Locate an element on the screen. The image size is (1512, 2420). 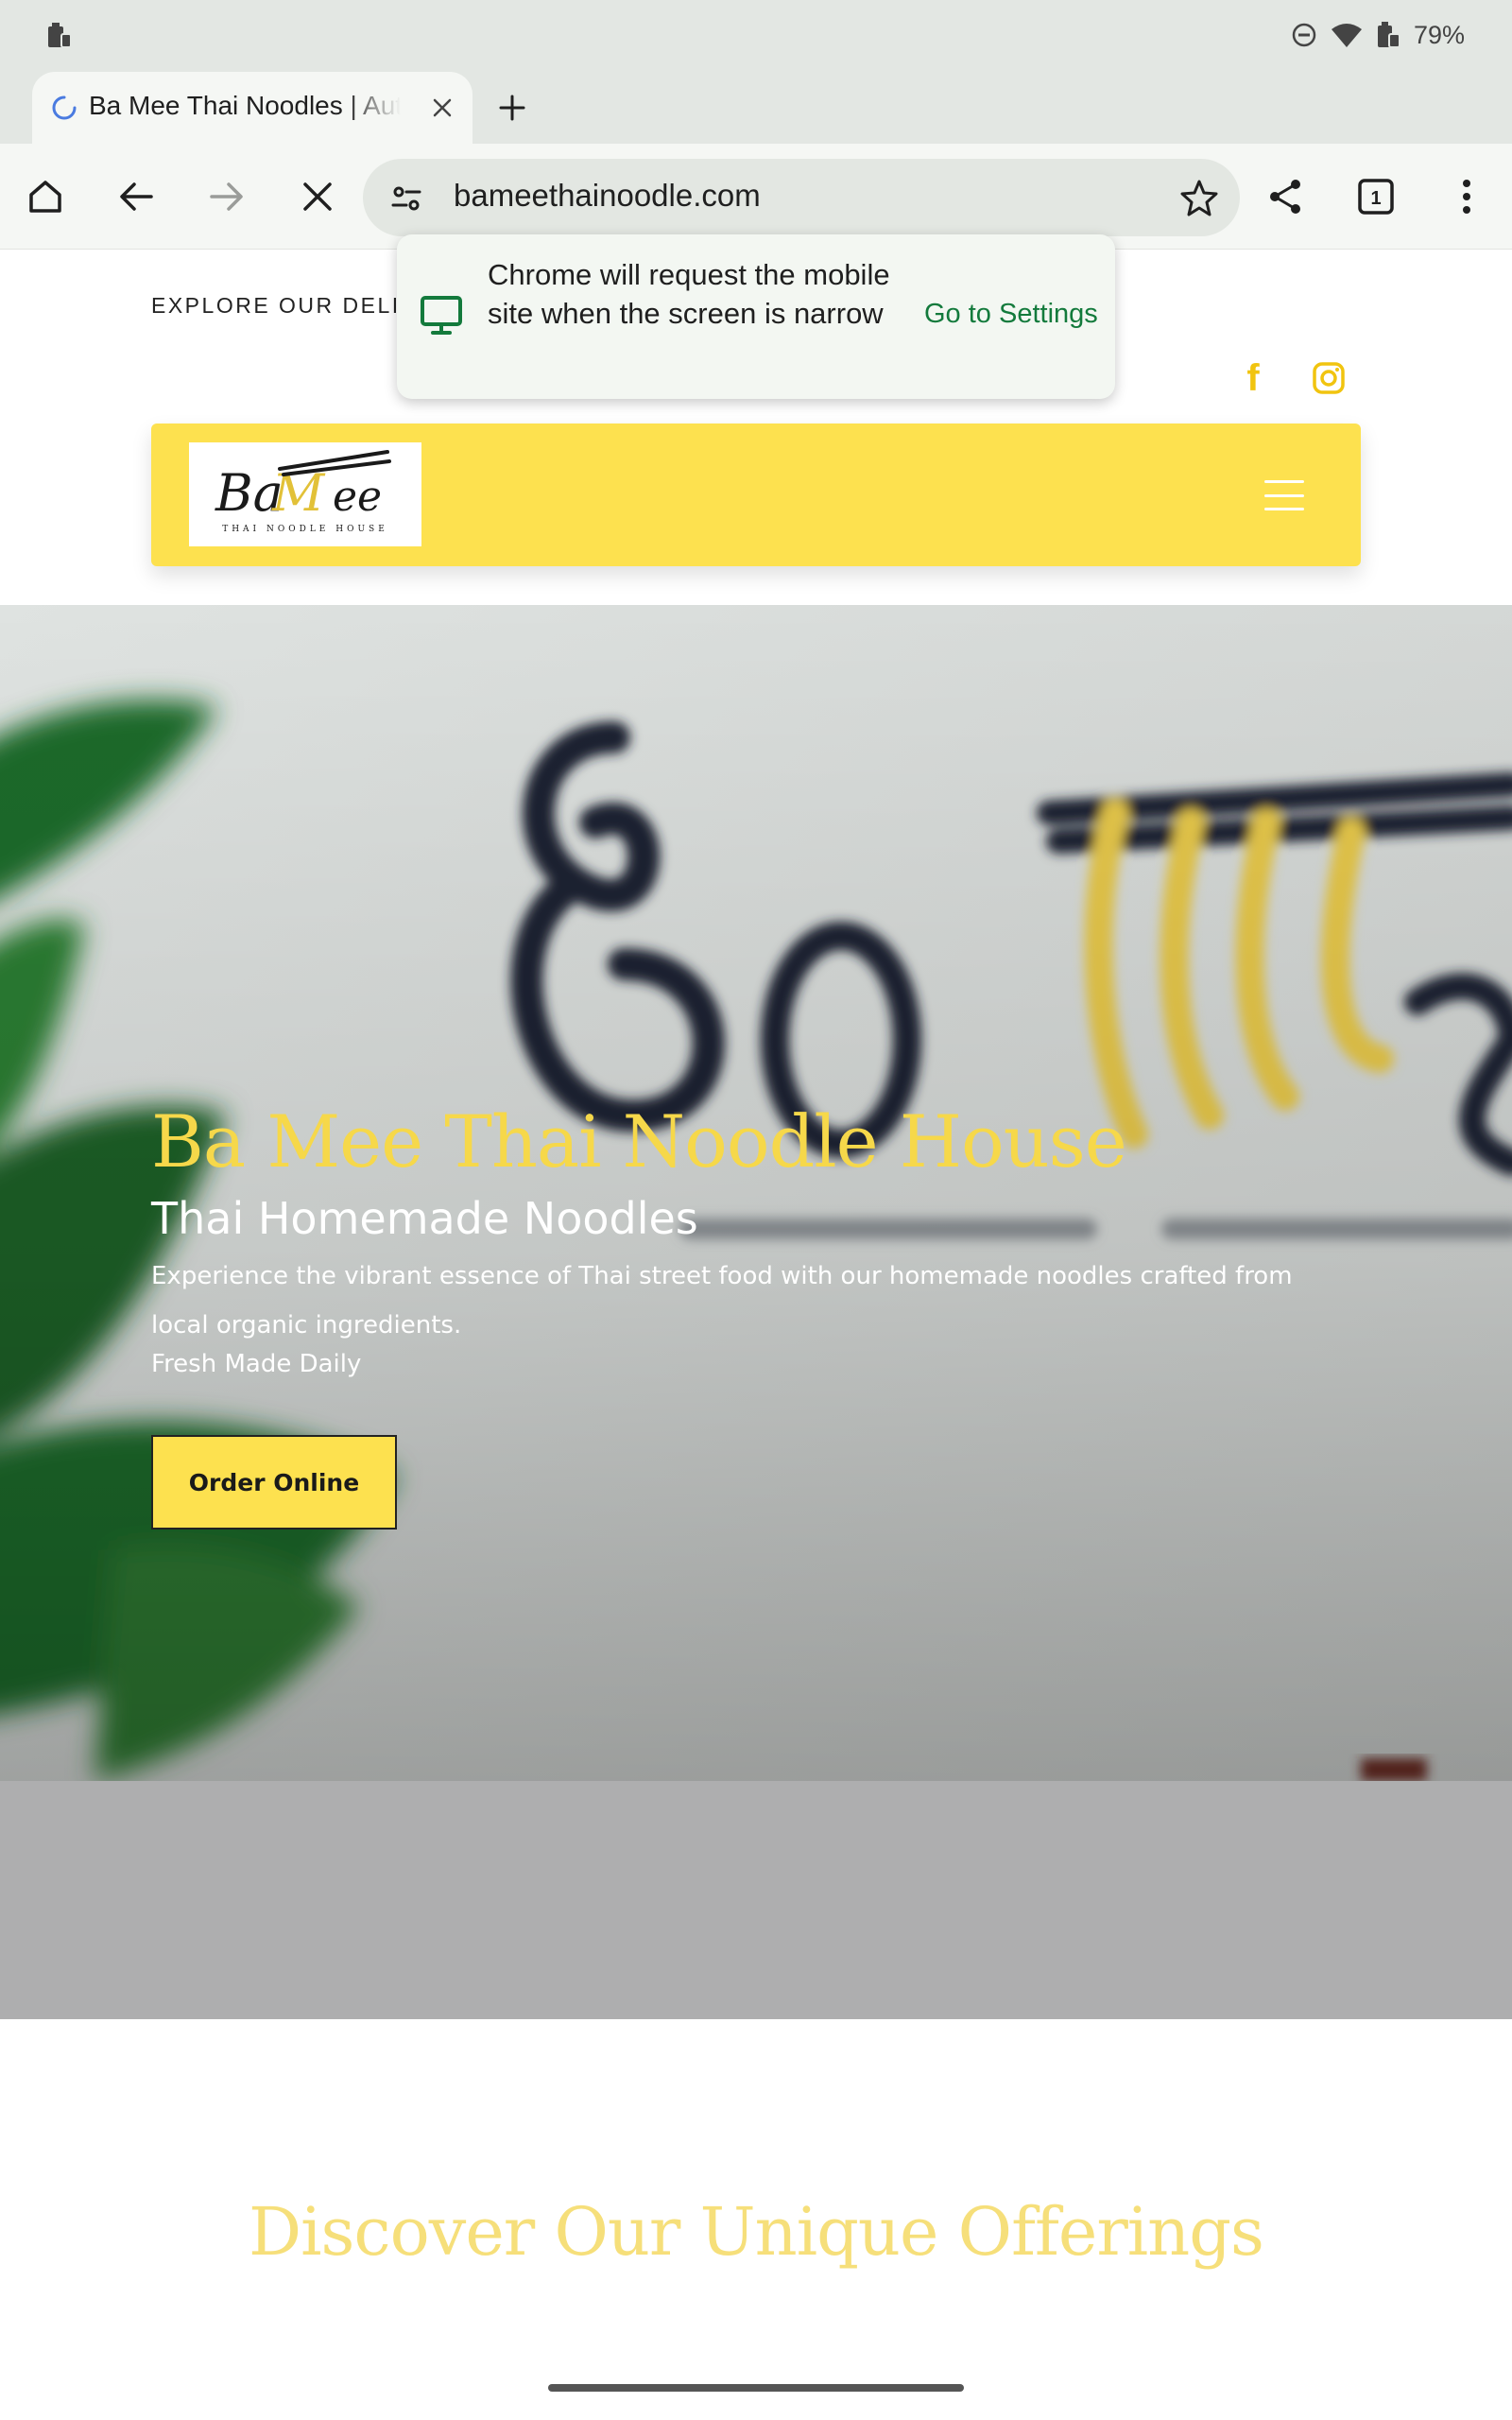
go-to-settings-link: Go to Settings is located at coordinates (1011, 314).